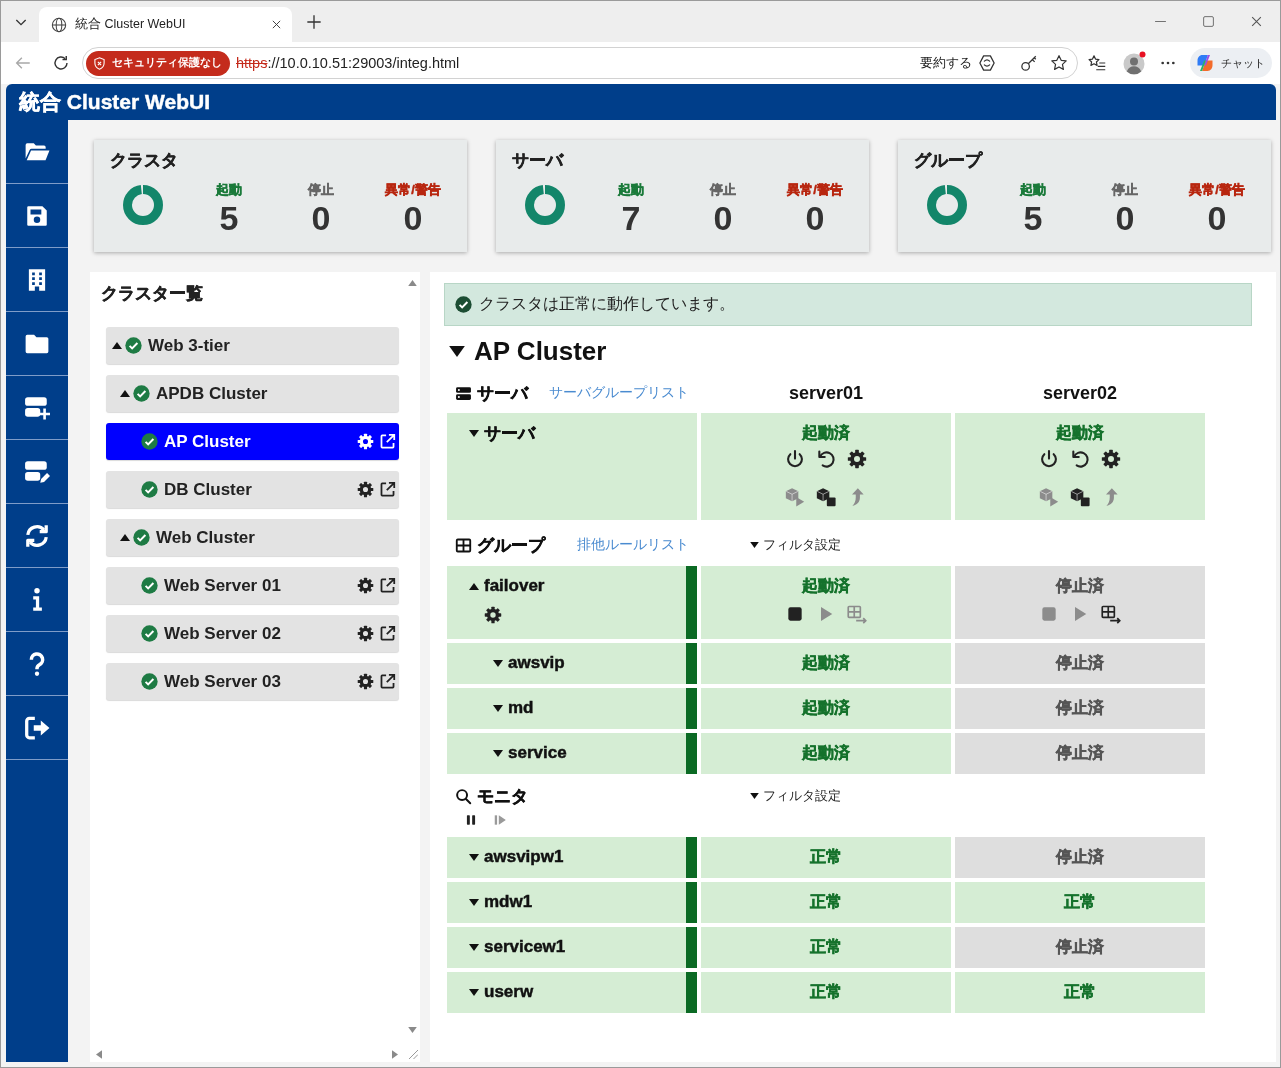 The width and height of the screenshot is (1281, 1068). What do you see at coordinates (99, 1054) in the screenshot?
I see `scroll-left-icon` at bounding box center [99, 1054].